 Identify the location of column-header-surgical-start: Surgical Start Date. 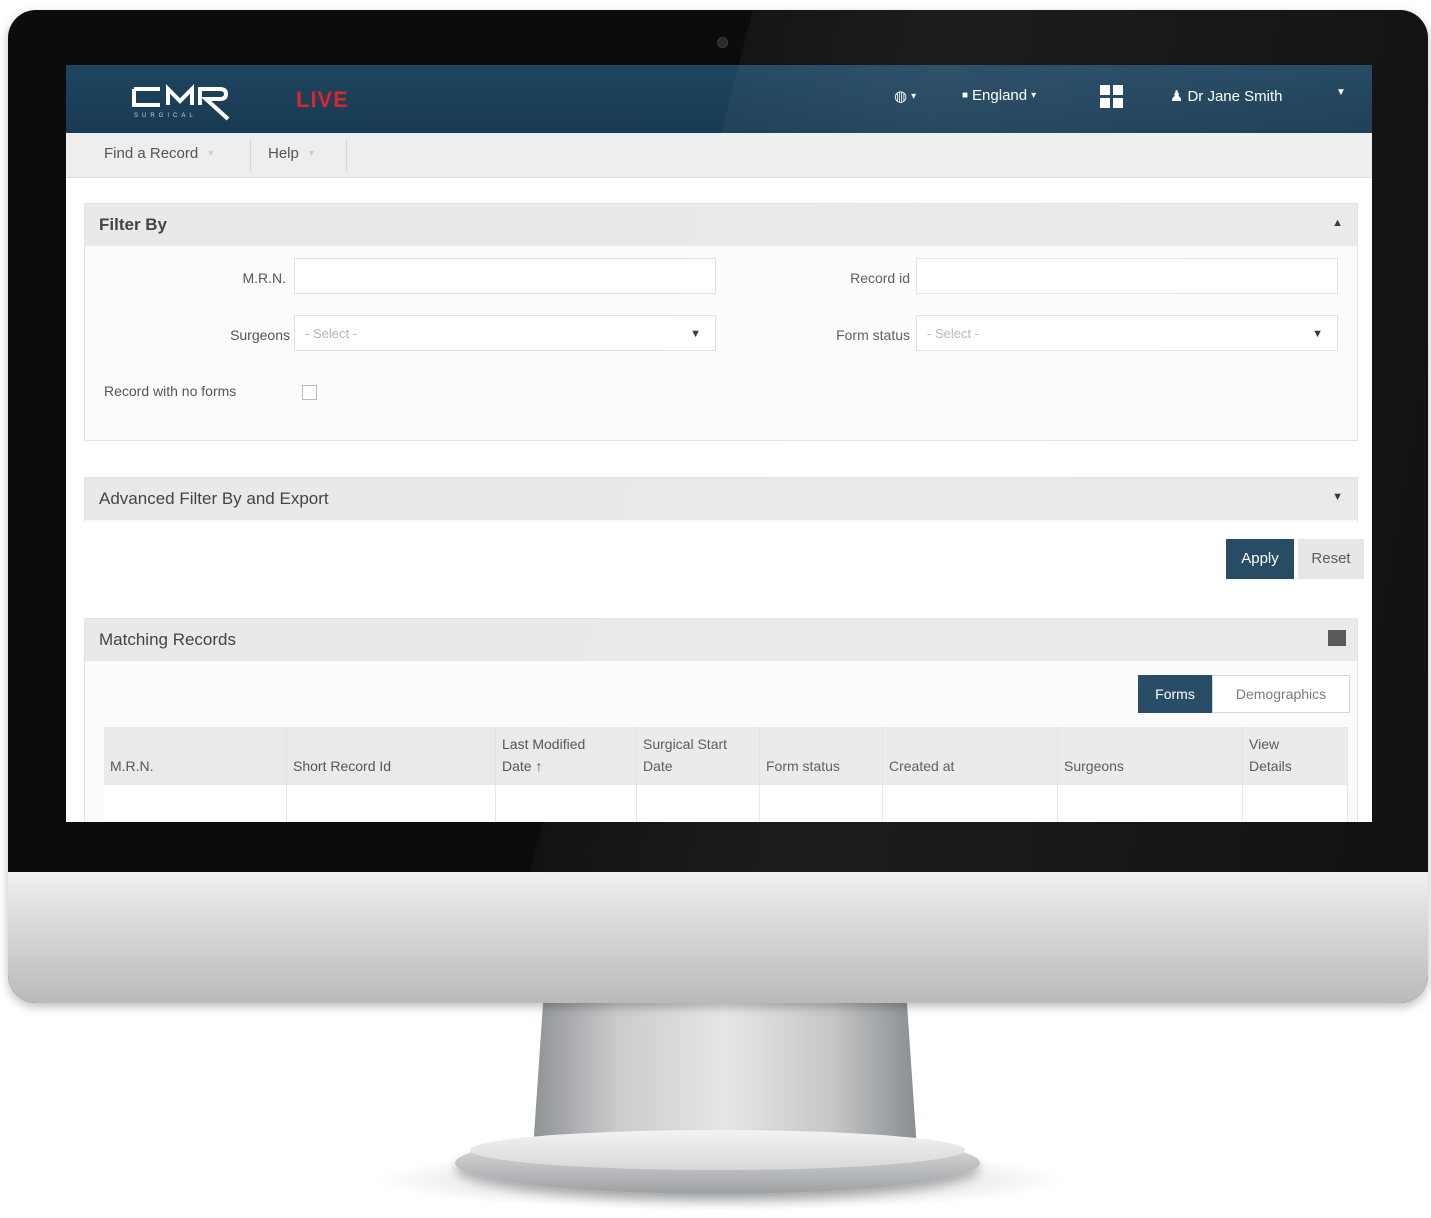
(698, 756).